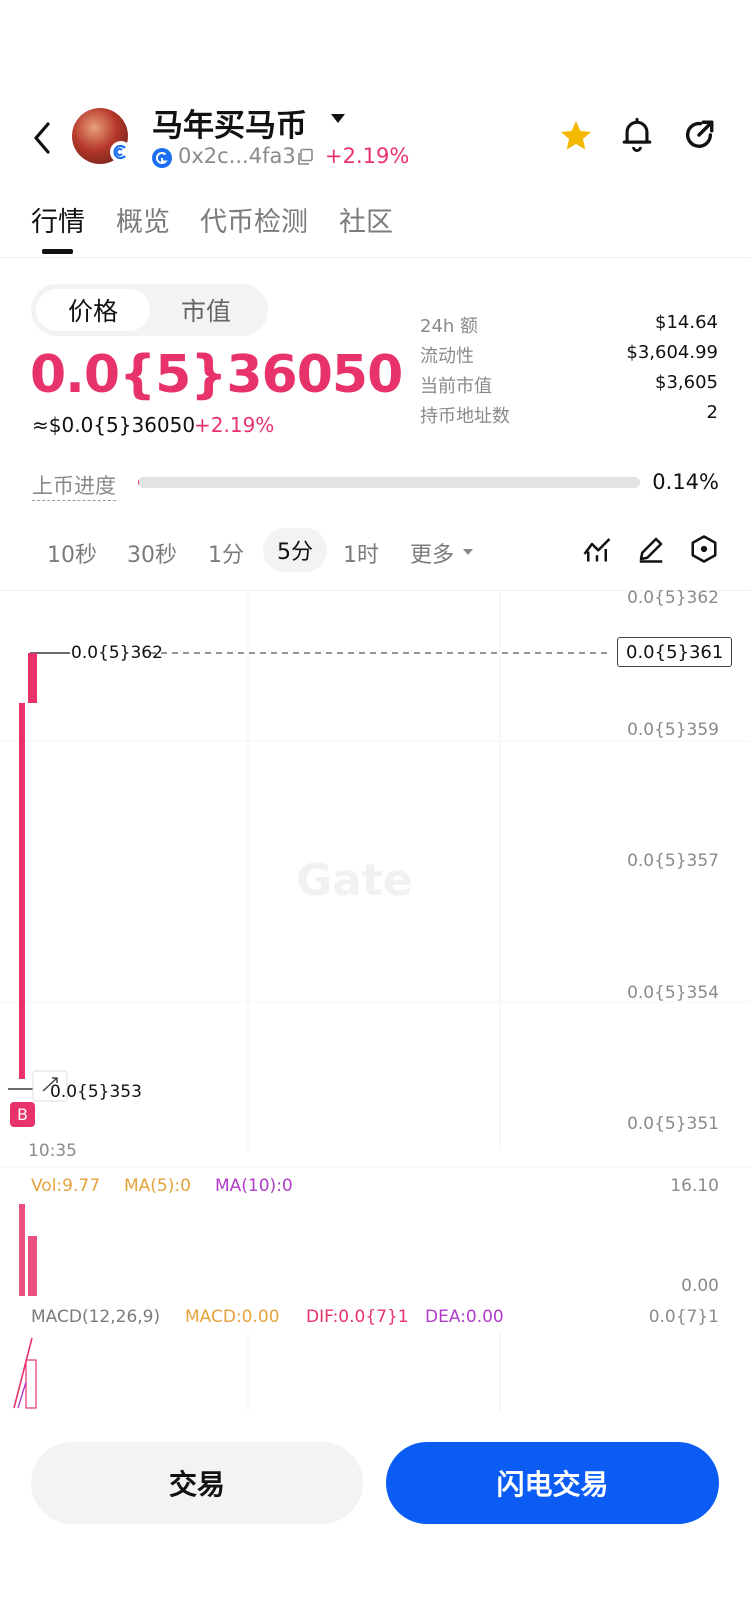 This screenshot has width=750, height=1624. Describe the element at coordinates (552, 1483) in the screenshot. I see `flash-trade-button: 闪电交易` at that location.